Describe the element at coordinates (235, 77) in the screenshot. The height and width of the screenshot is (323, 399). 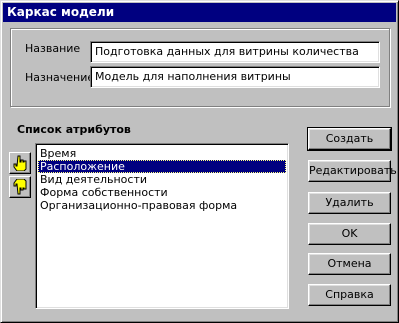
I see `purpose-field: Модель для наполнения витрины` at that location.